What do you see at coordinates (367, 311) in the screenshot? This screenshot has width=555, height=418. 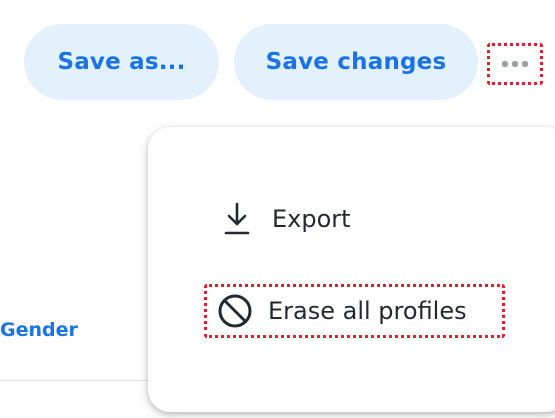 I see `menu-item-label: Erase all profiles` at bounding box center [367, 311].